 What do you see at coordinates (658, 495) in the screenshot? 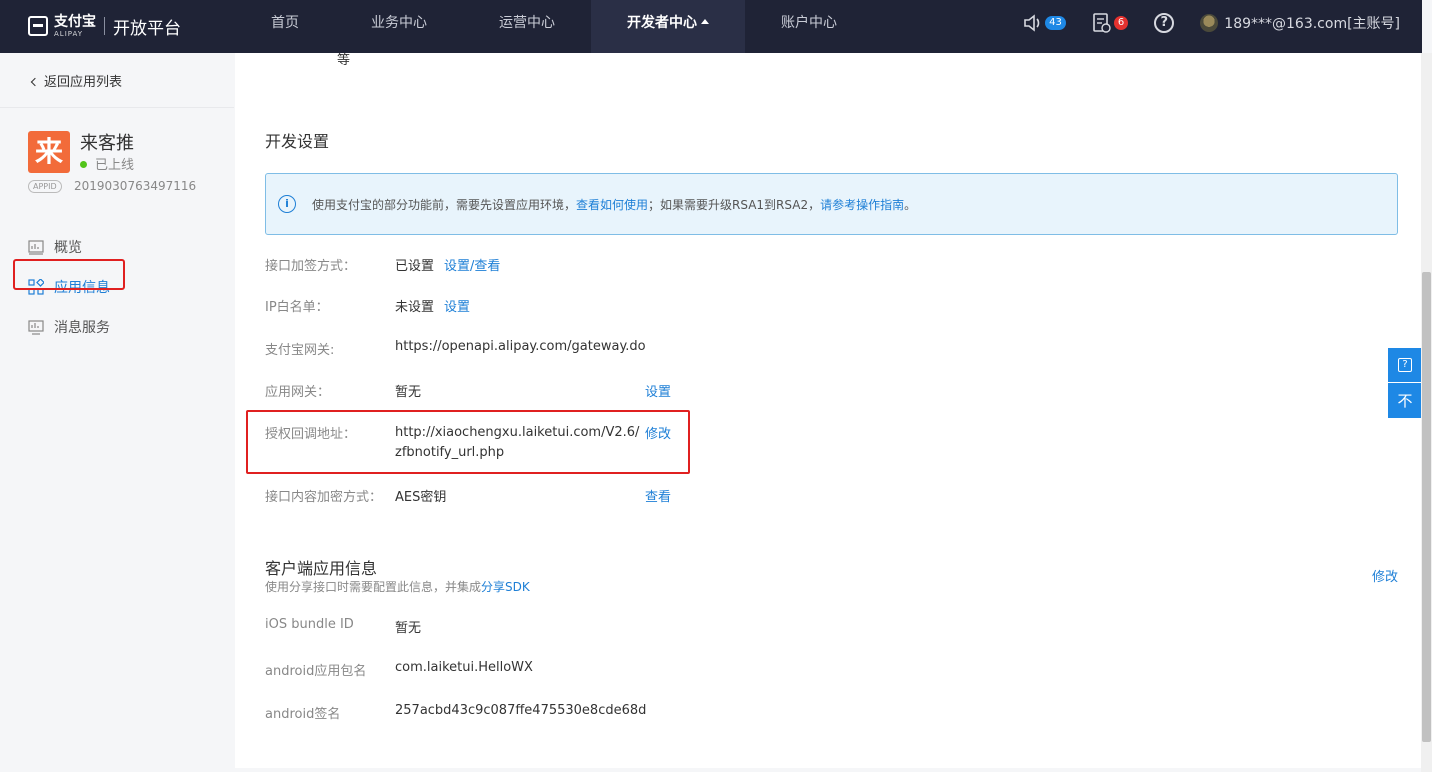
I see `encryption-view-link: 查看` at bounding box center [658, 495].